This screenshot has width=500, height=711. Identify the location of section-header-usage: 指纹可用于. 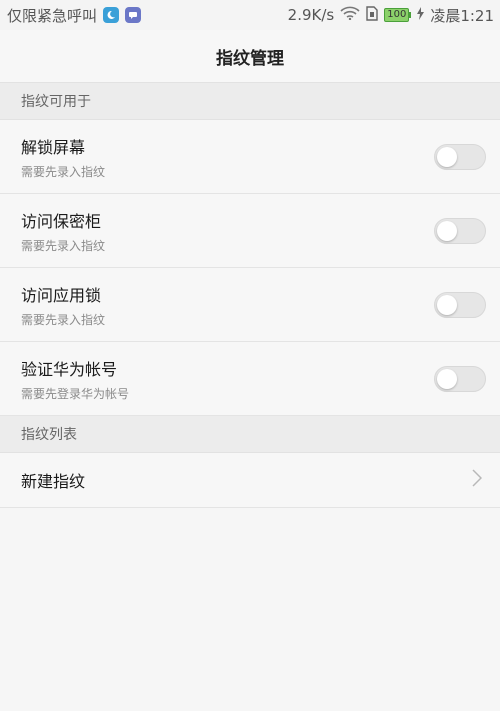
(250, 101).